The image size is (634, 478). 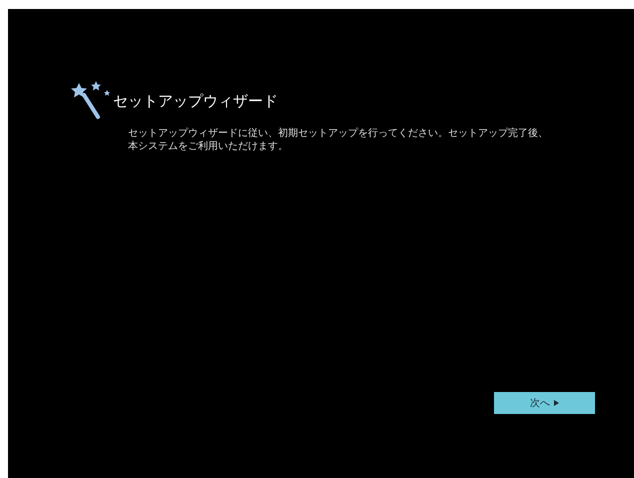 I want to click on next-button: 次へ, so click(x=544, y=403).